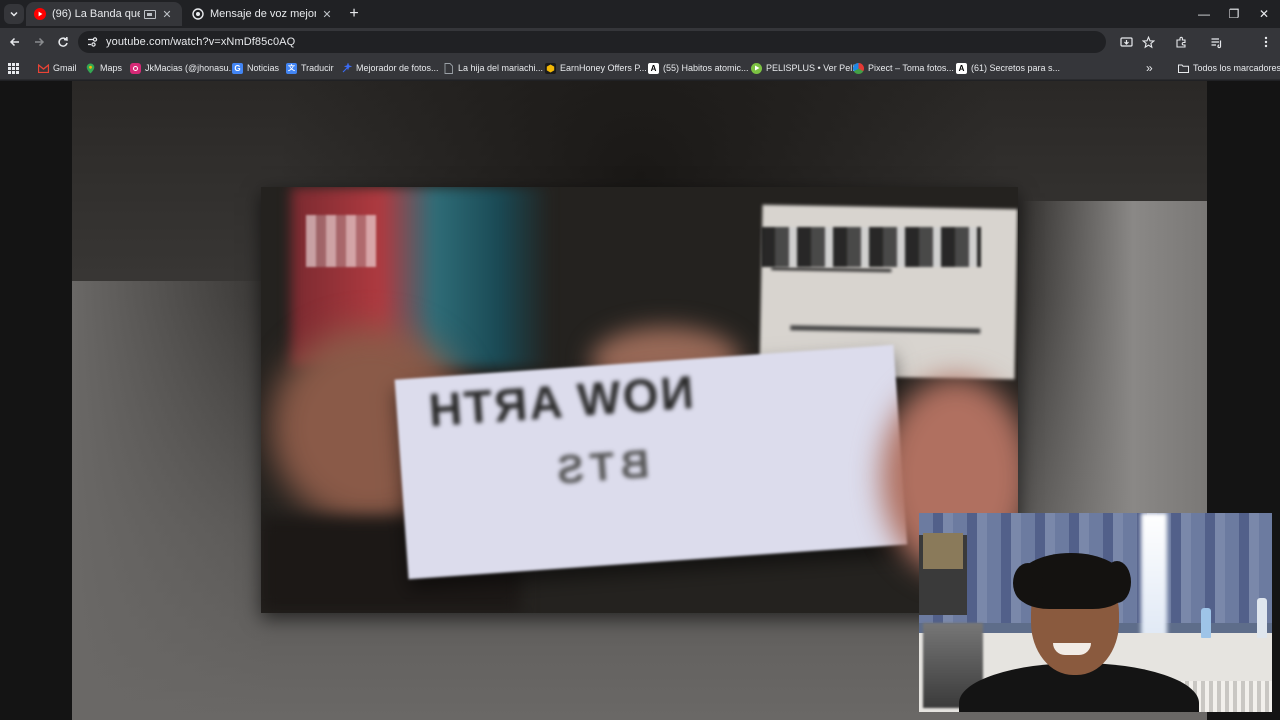 This screenshot has height=720, width=1280. Describe the element at coordinates (111, 68) in the screenshot. I see `bookmark-label: Maps` at that location.